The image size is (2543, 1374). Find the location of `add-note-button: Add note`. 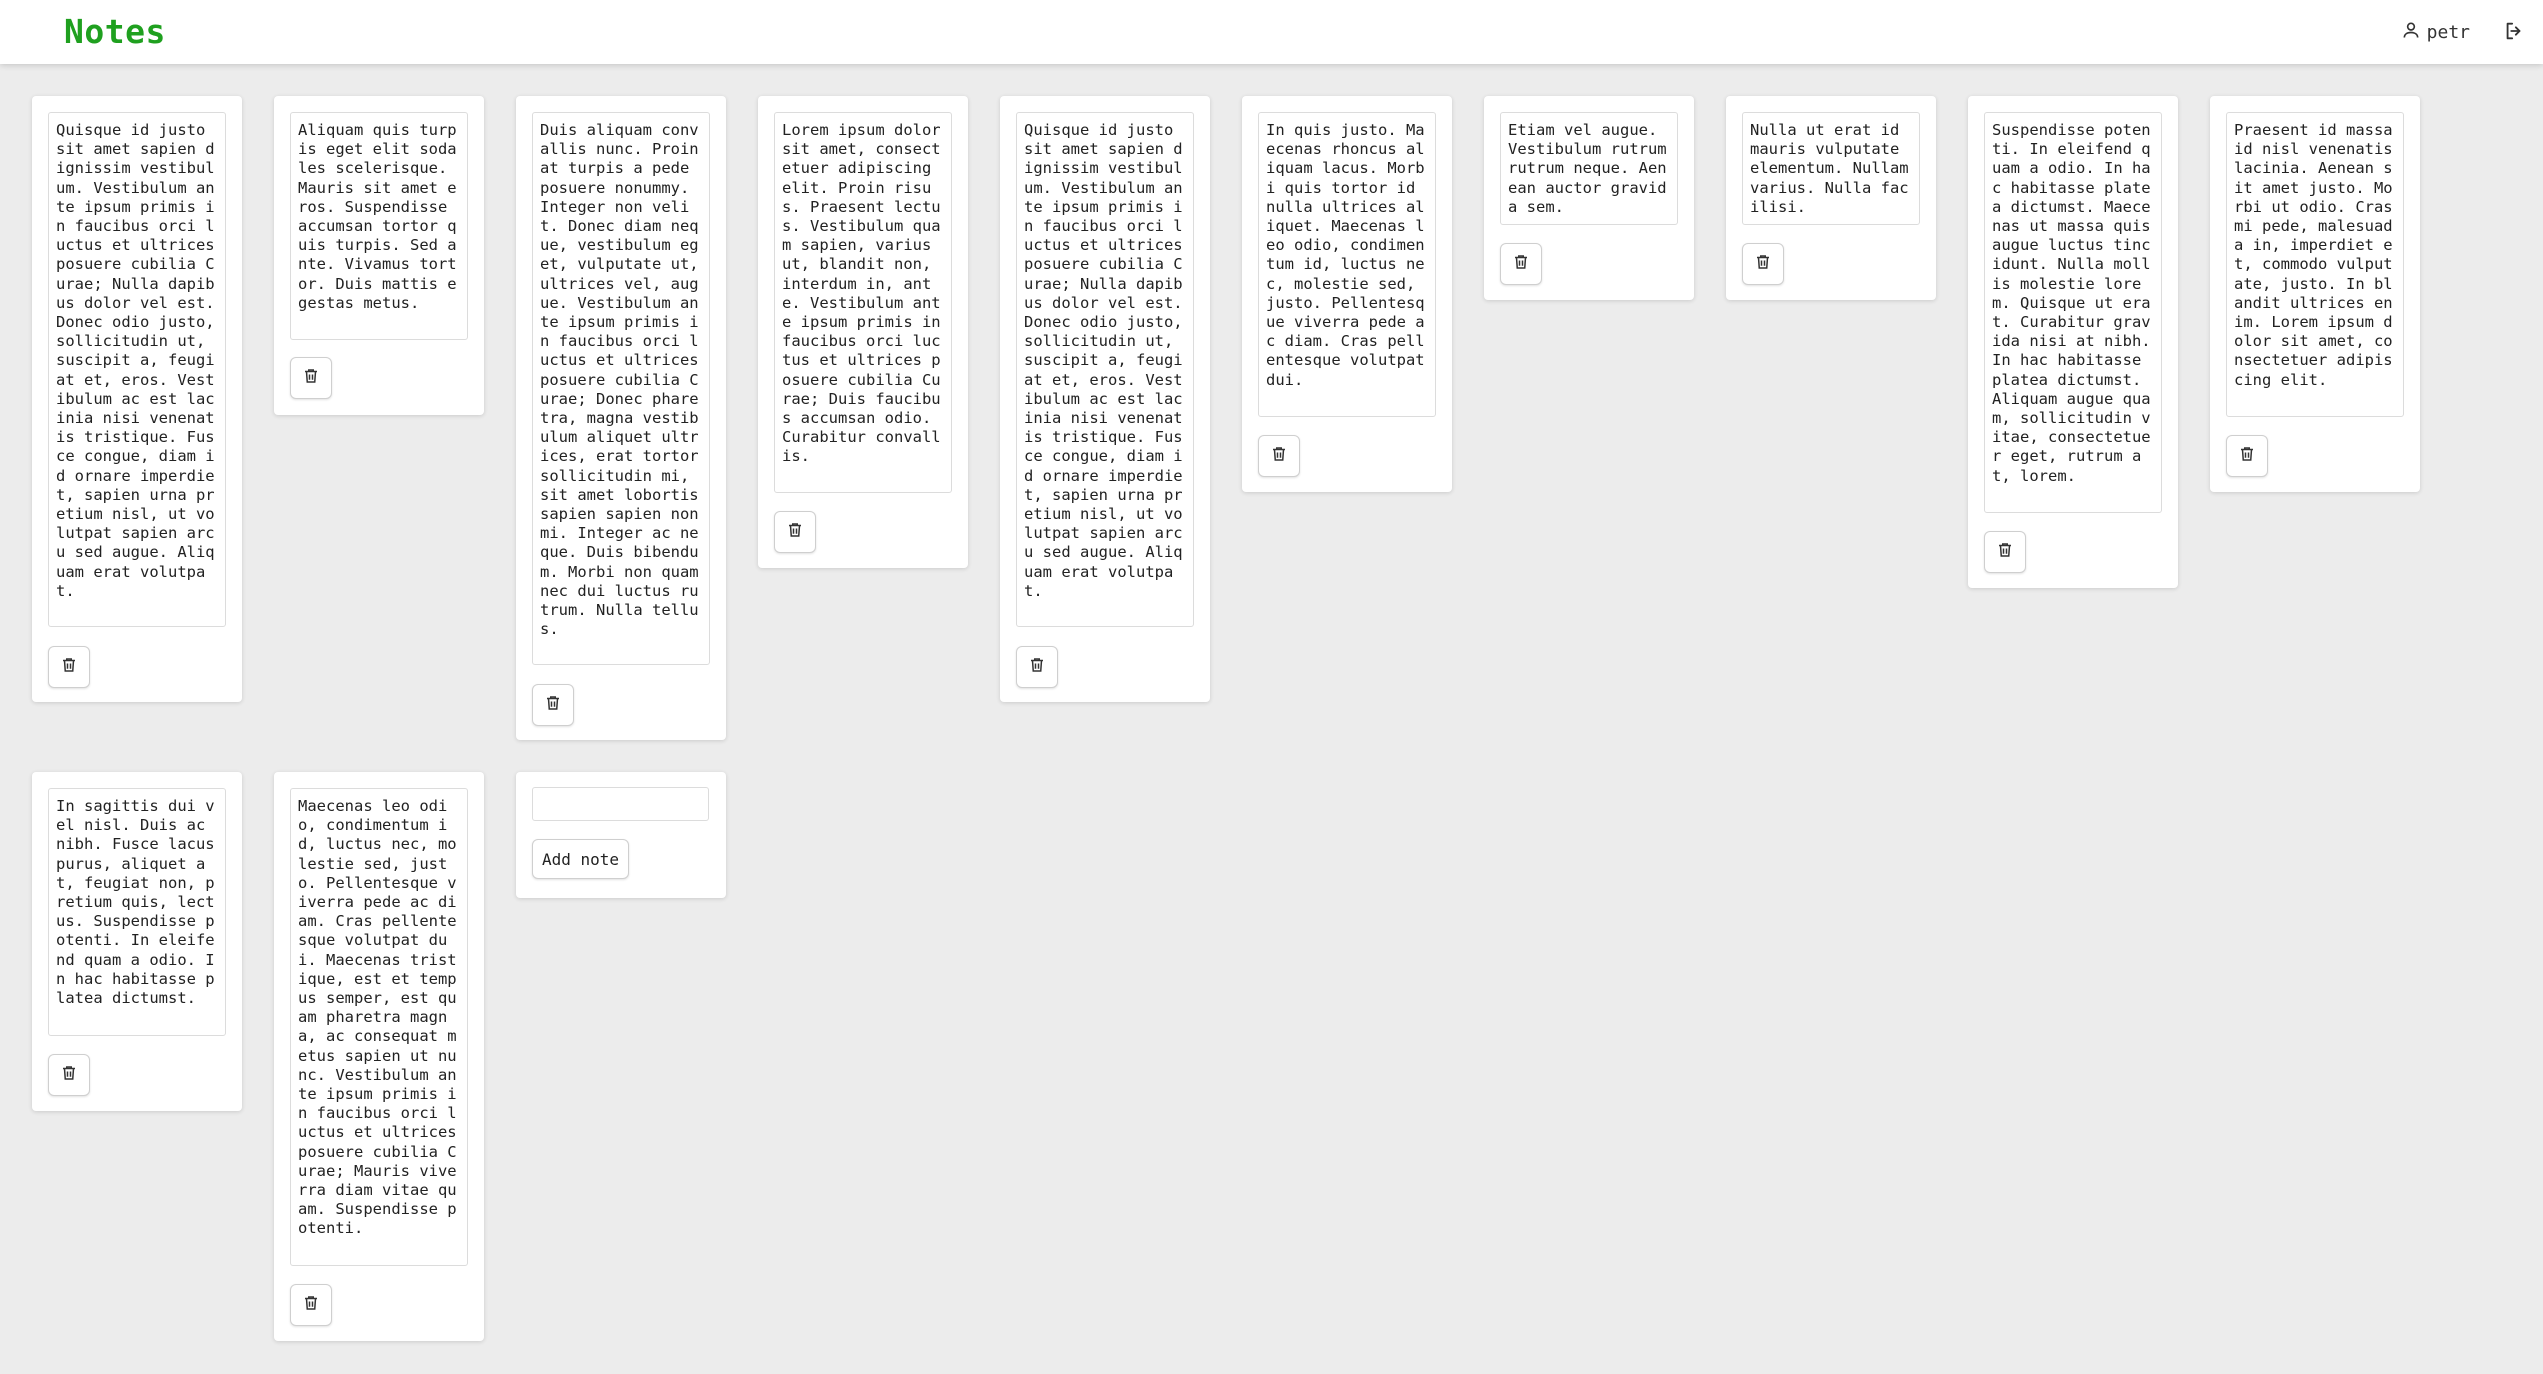

add-note-button: Add note is located at coordinates (581, 859).